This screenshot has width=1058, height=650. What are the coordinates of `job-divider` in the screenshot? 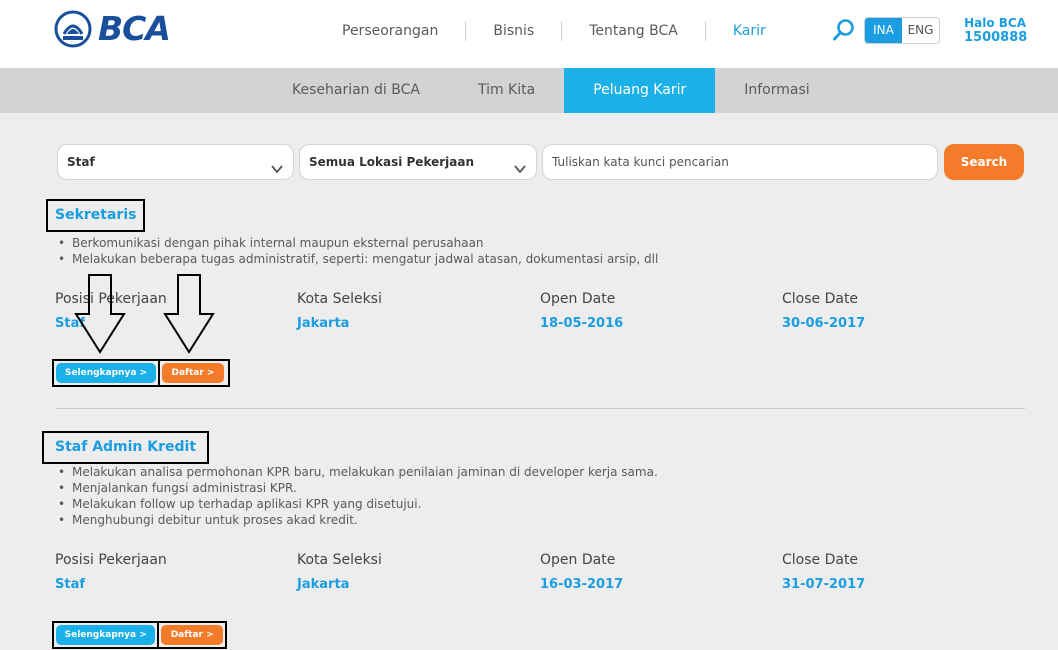 It's located at (540, 408).